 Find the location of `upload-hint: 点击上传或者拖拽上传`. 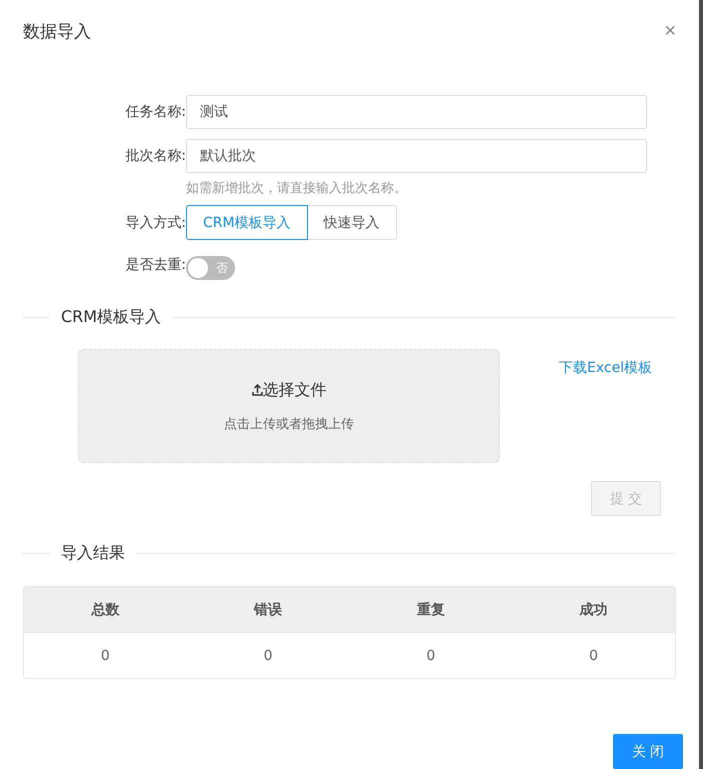

upload-hint: 点击上传或者拖拽上传 is located at coordinates (289, 424).